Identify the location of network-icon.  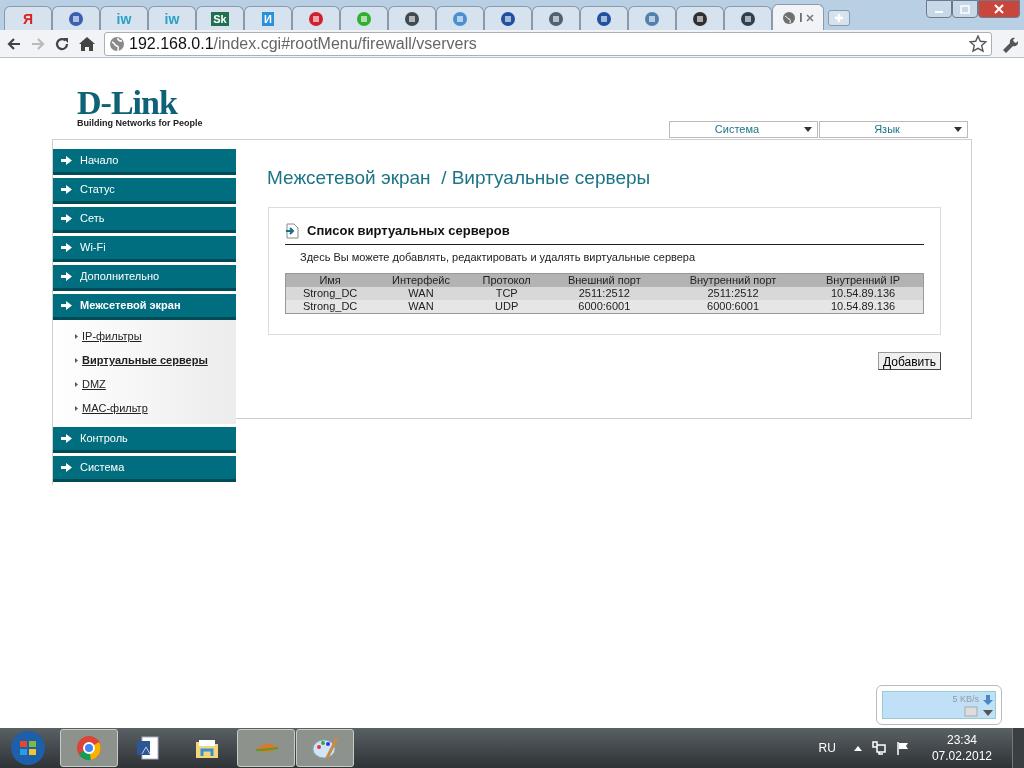
(878, 748).